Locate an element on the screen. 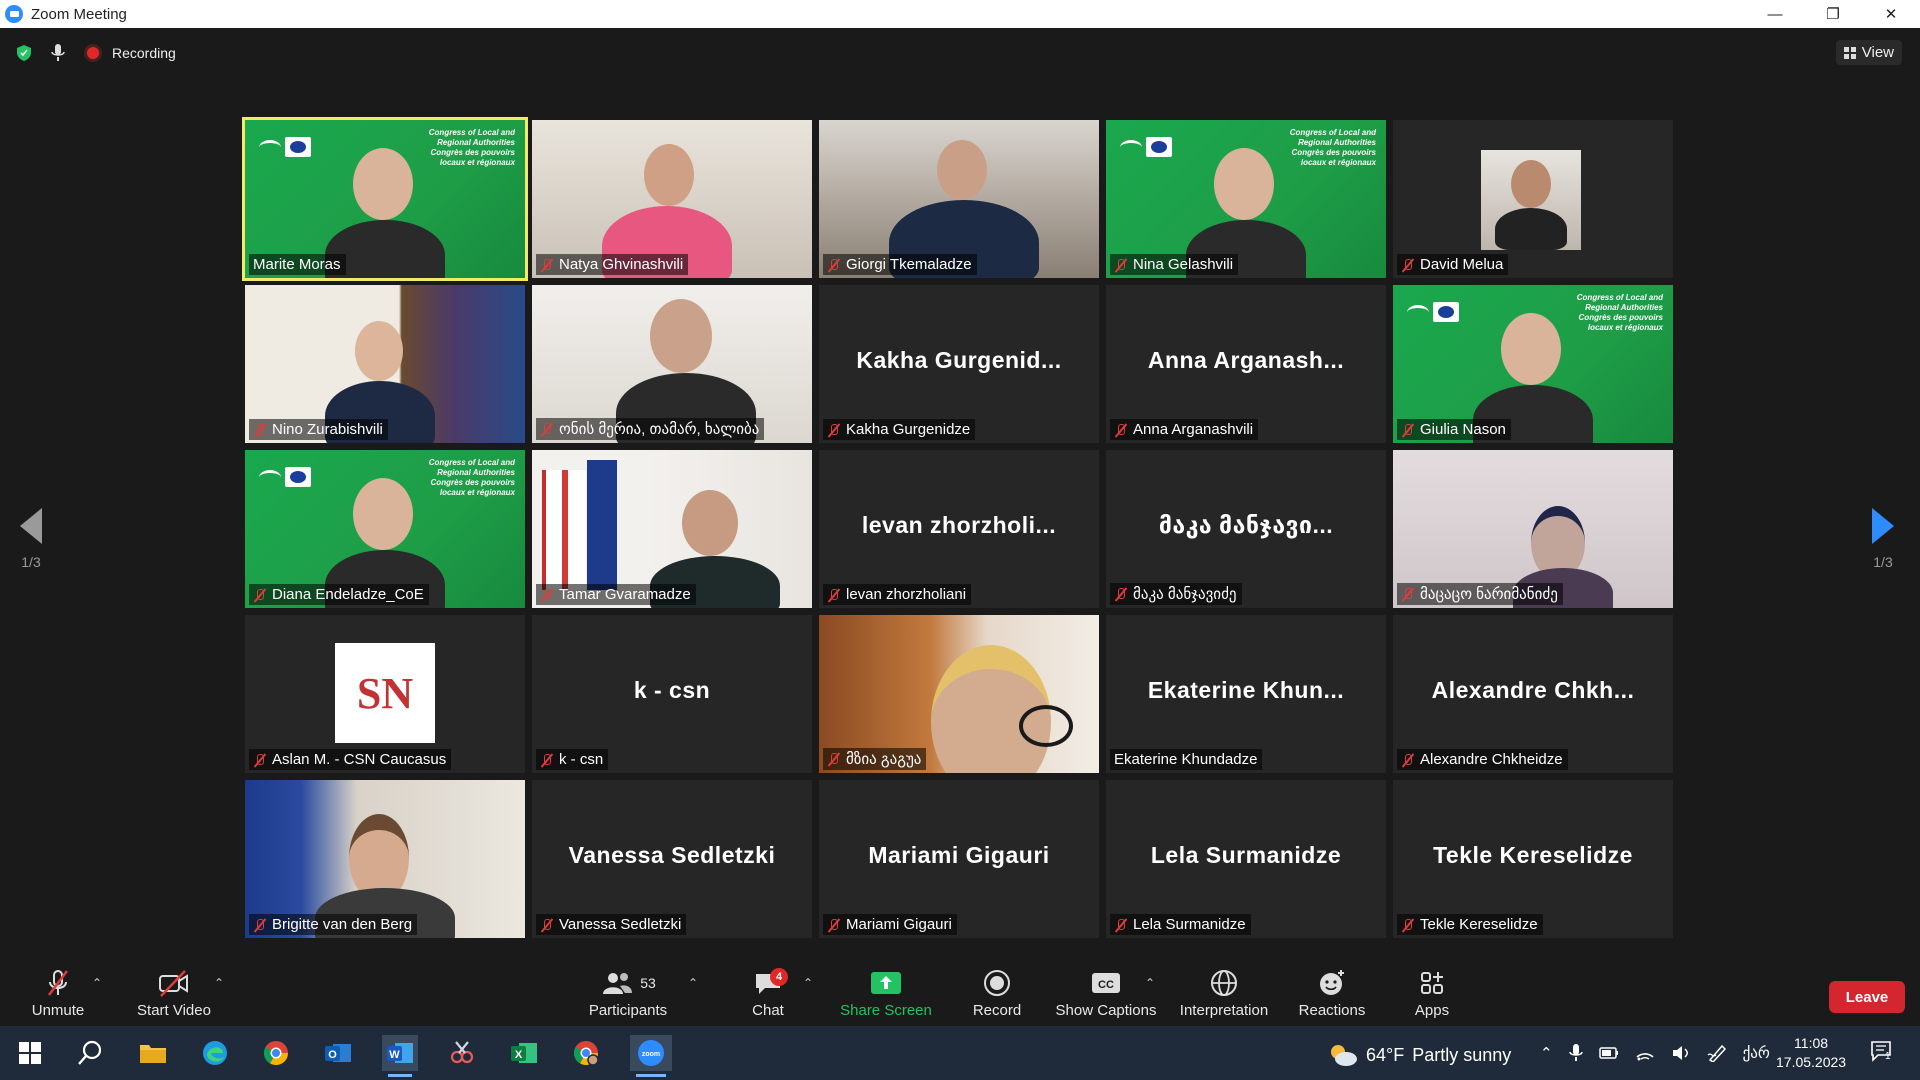  close-button: ✕ is located at coordinates (1891, 14).